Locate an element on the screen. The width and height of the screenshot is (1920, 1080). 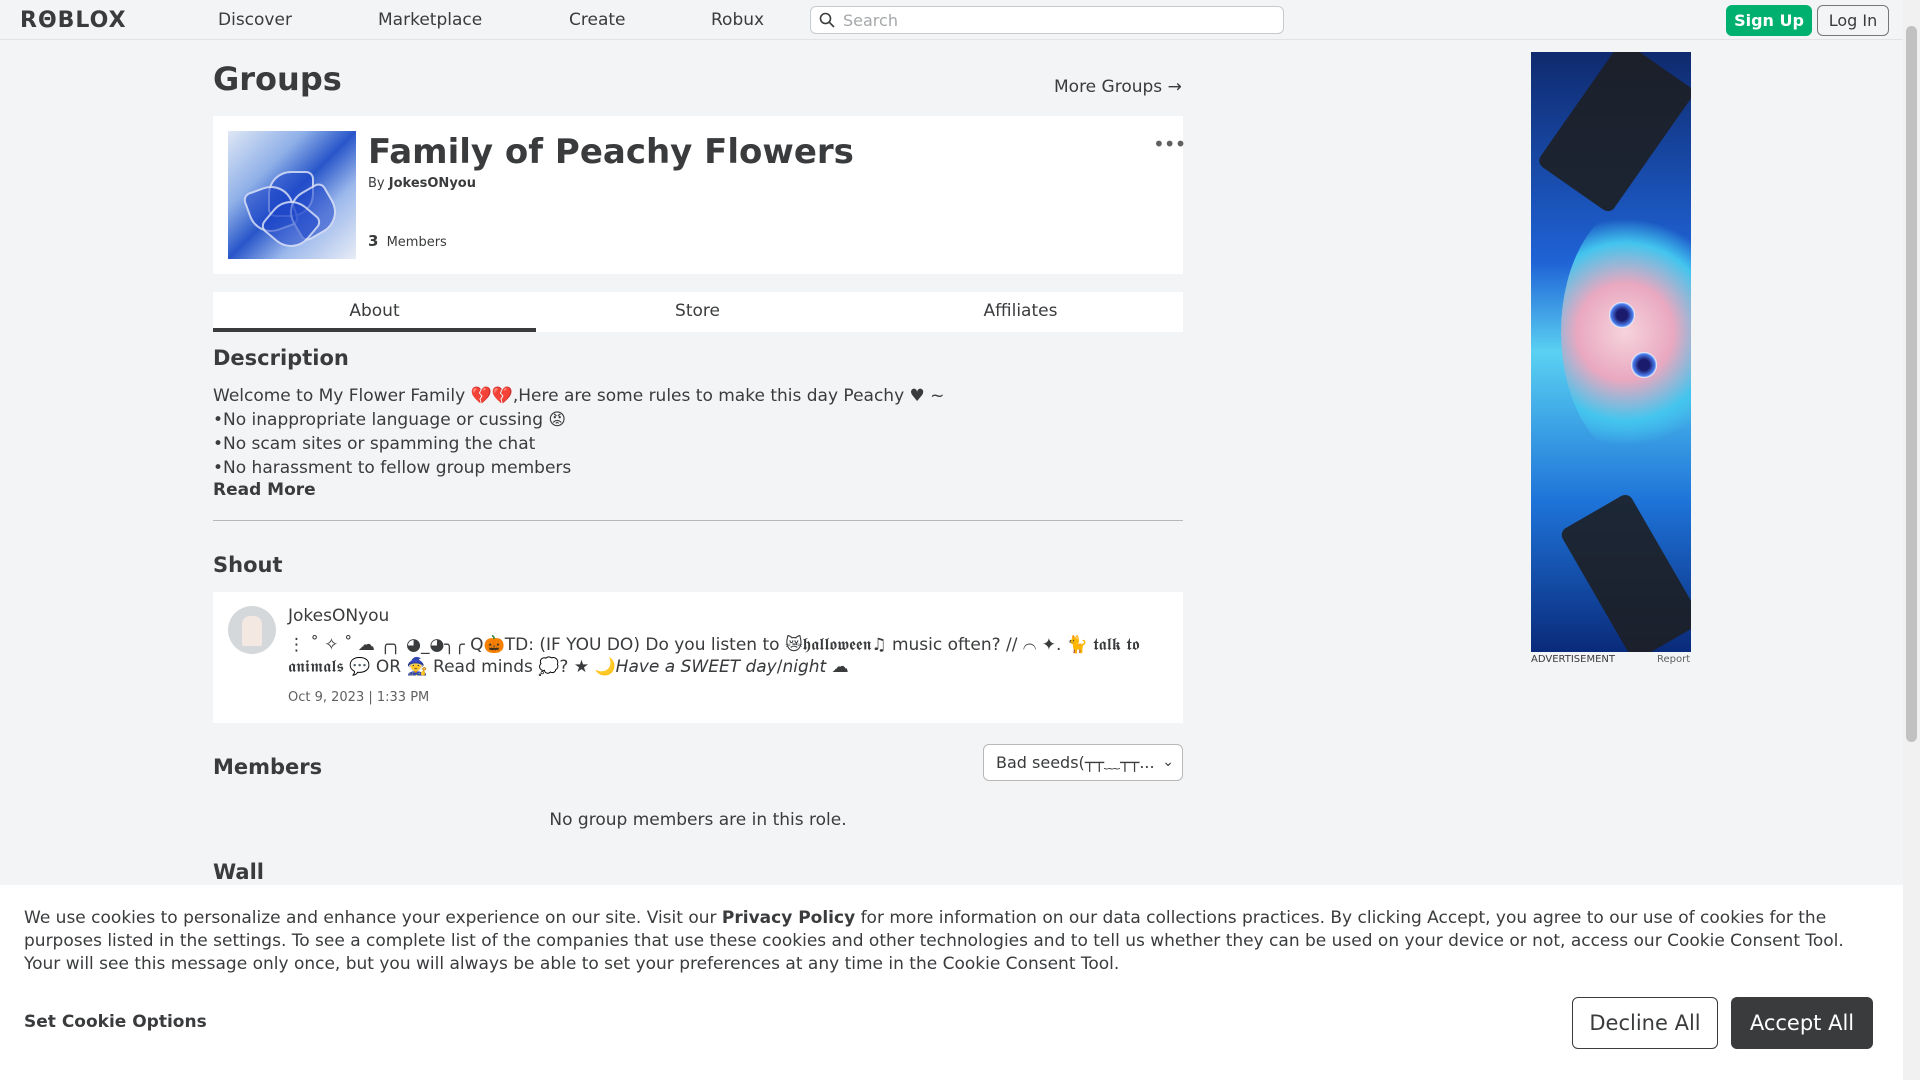
shout-username: JokesONyou is located at coordinates (338, 616).